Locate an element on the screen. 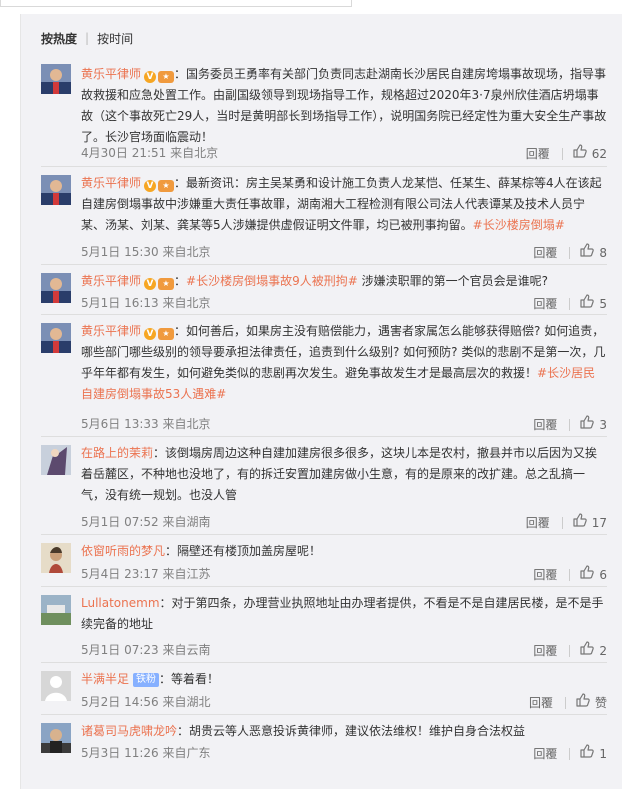  like-button: 6 is located at coordinates (593, 574).